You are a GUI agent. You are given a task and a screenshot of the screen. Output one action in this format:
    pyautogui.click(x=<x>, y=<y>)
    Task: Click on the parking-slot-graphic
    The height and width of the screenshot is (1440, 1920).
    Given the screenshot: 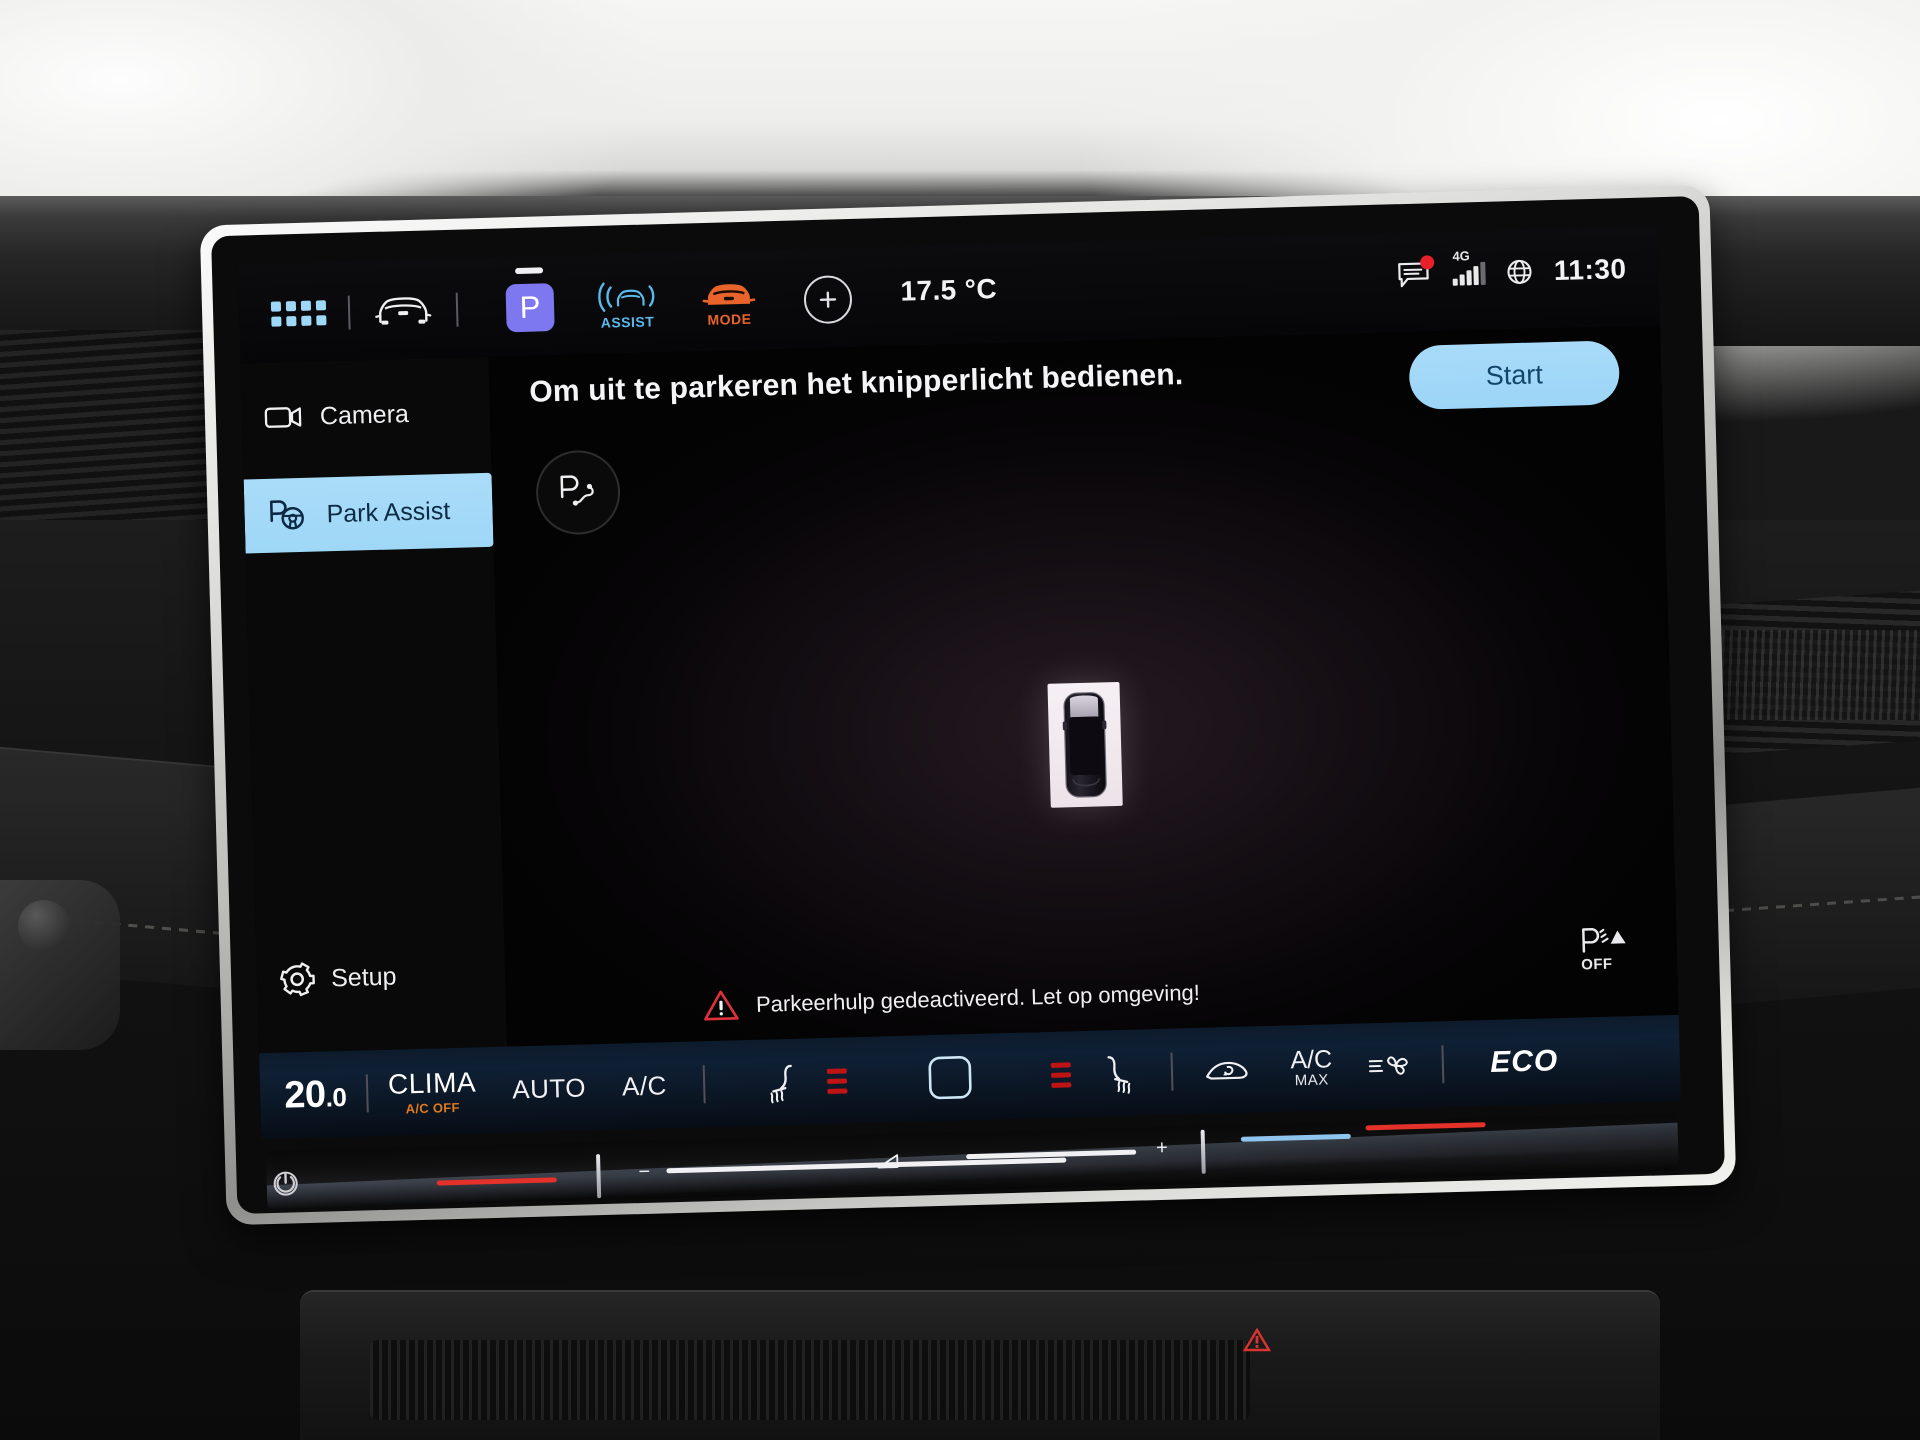 What is the action you would take?
    pyautogui.click(x=1085, y=744)
    